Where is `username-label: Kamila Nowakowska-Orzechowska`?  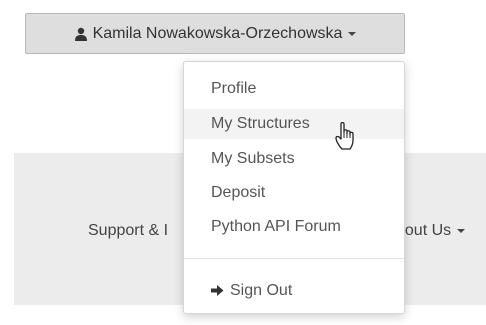
username-label: Kamila Nowakowska-Orzechowska is located at coordinates (217, 33).